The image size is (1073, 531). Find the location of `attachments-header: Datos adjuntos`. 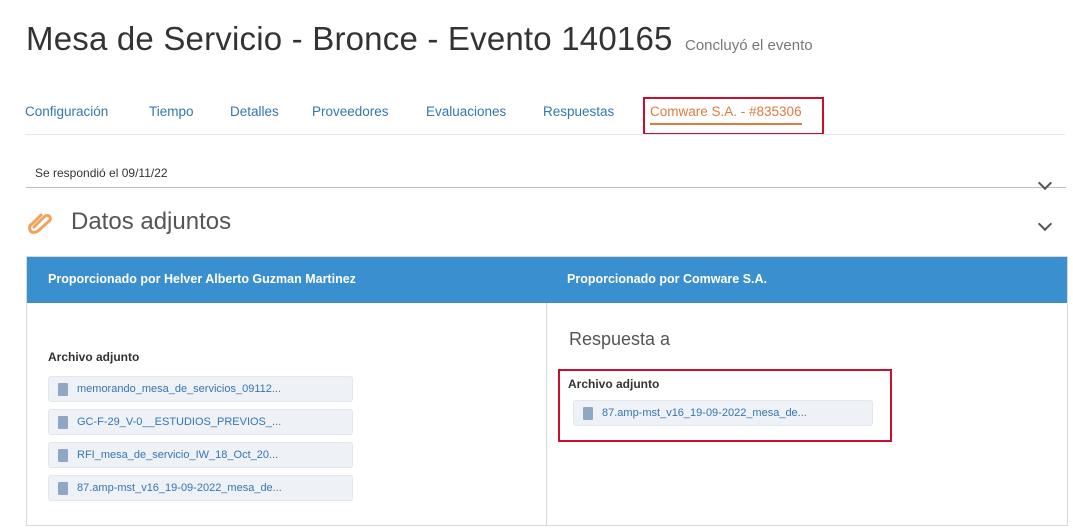

attachments-header: Datos adjuntos is located at coordinates (546, 220).